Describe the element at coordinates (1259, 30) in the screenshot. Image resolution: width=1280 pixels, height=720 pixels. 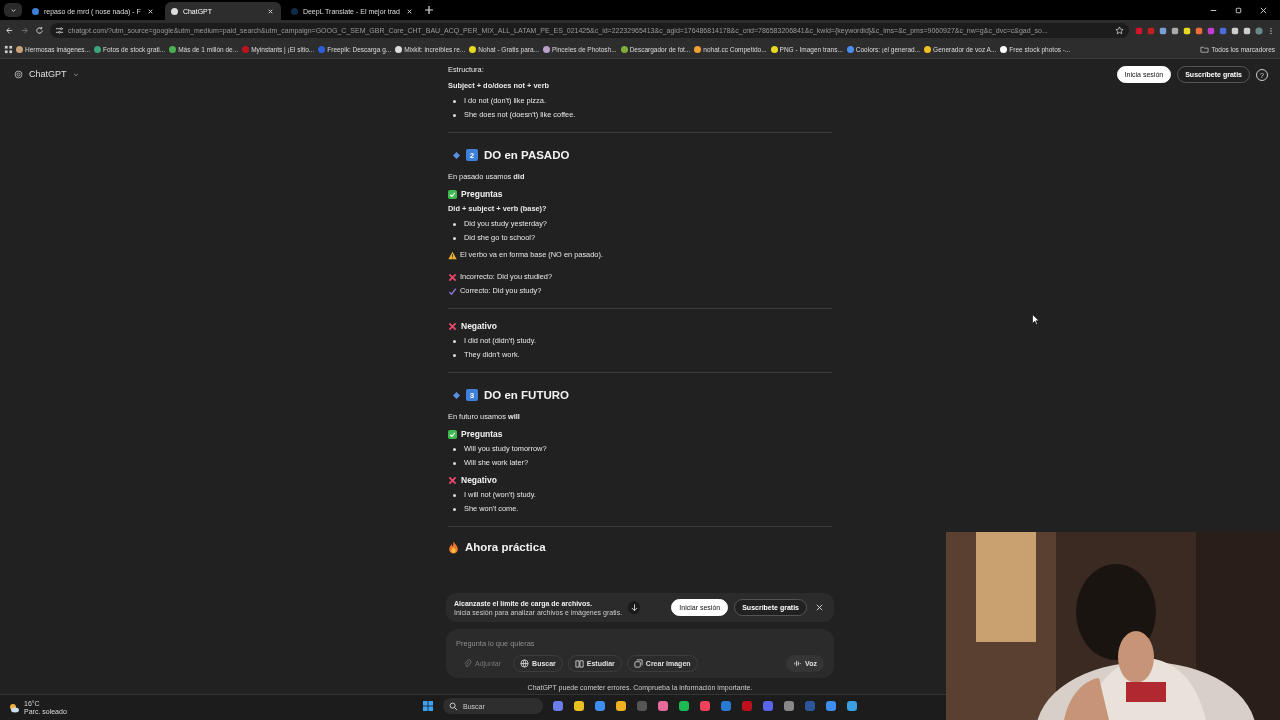
I see `profile-icon` at that location.